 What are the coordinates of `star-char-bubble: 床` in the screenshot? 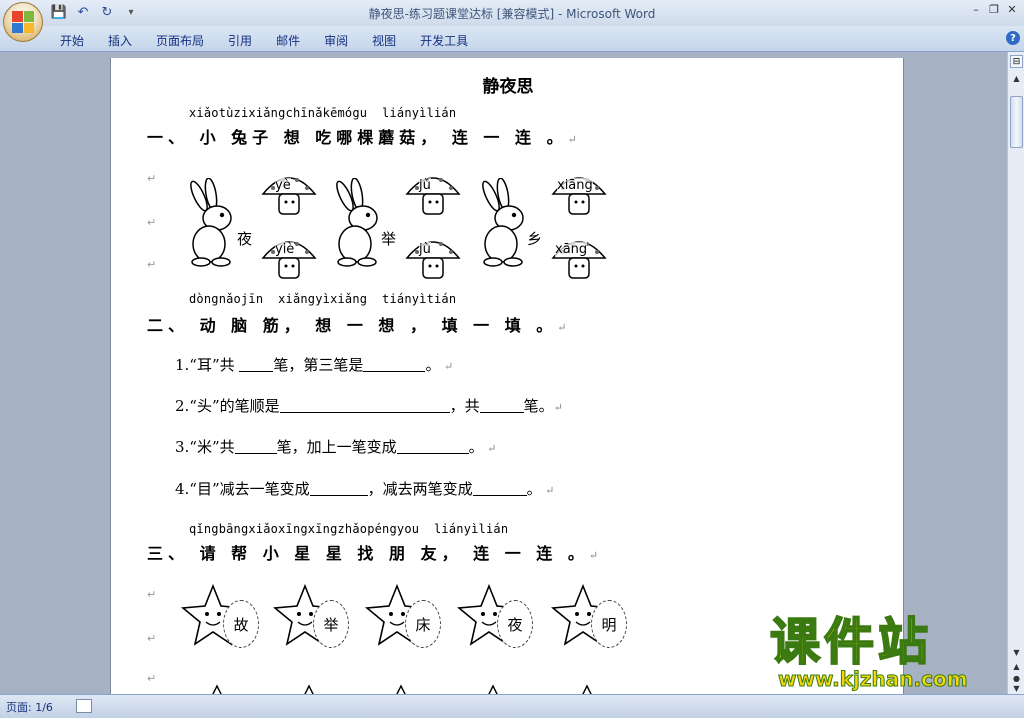 It's located at (423, 624).